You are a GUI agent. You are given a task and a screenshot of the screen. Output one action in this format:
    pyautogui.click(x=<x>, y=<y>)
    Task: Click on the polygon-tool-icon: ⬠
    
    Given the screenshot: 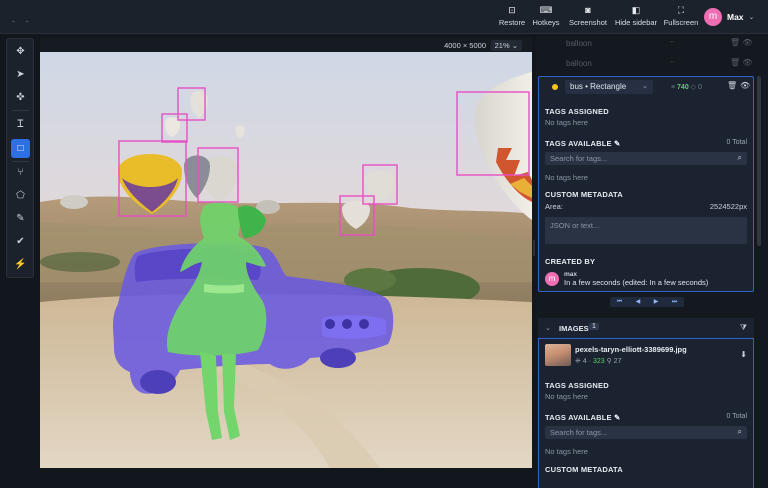 What is the action you would take?
    pyautogui.click(x=20, y=195)
    